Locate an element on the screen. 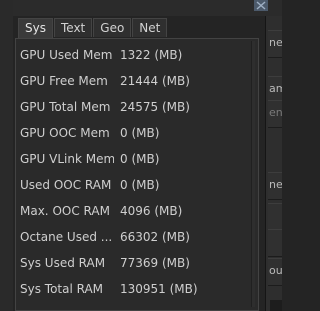 The width and height of the screenshot is (320, 311). stat-value: 1322 (MB) is located at coordinates (151, 55).